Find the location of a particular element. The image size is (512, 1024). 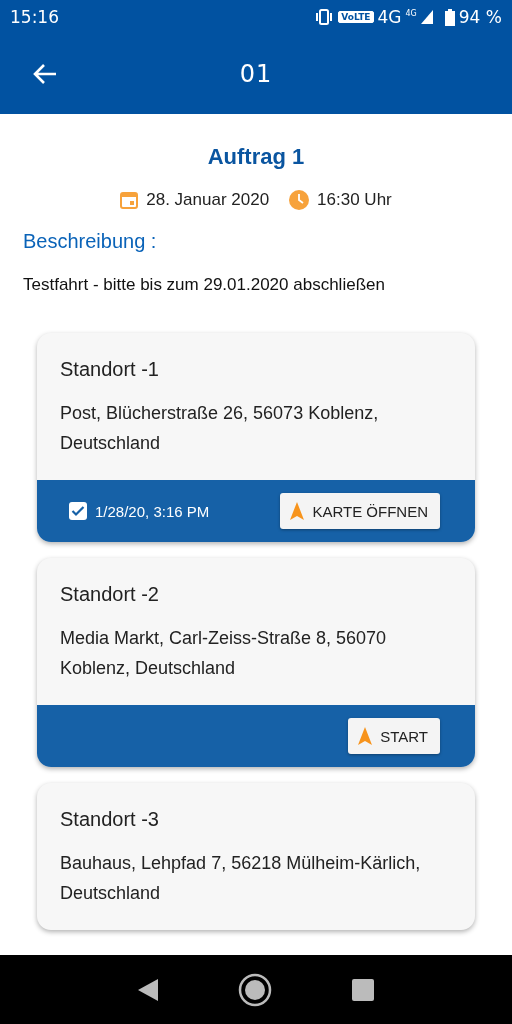

recents-nav-icon is located at coordinates (363, 989).